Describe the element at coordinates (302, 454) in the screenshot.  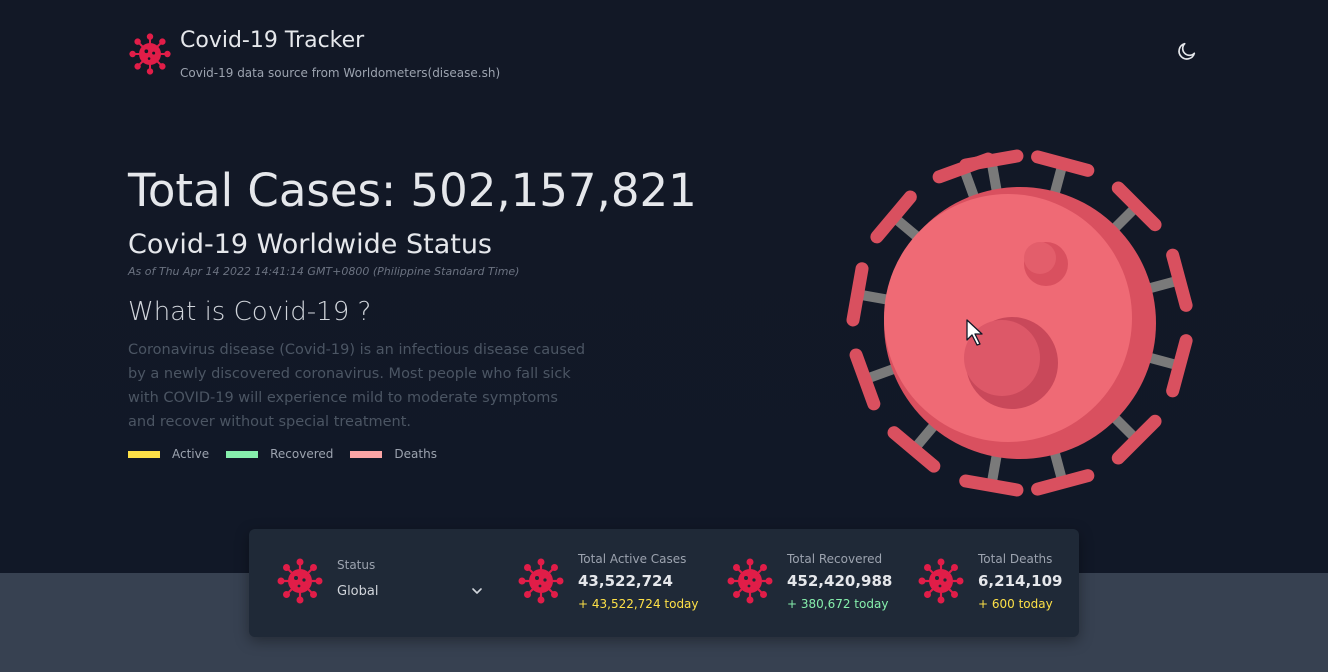
I see `legend-label-recovered: Recovered` at that location.